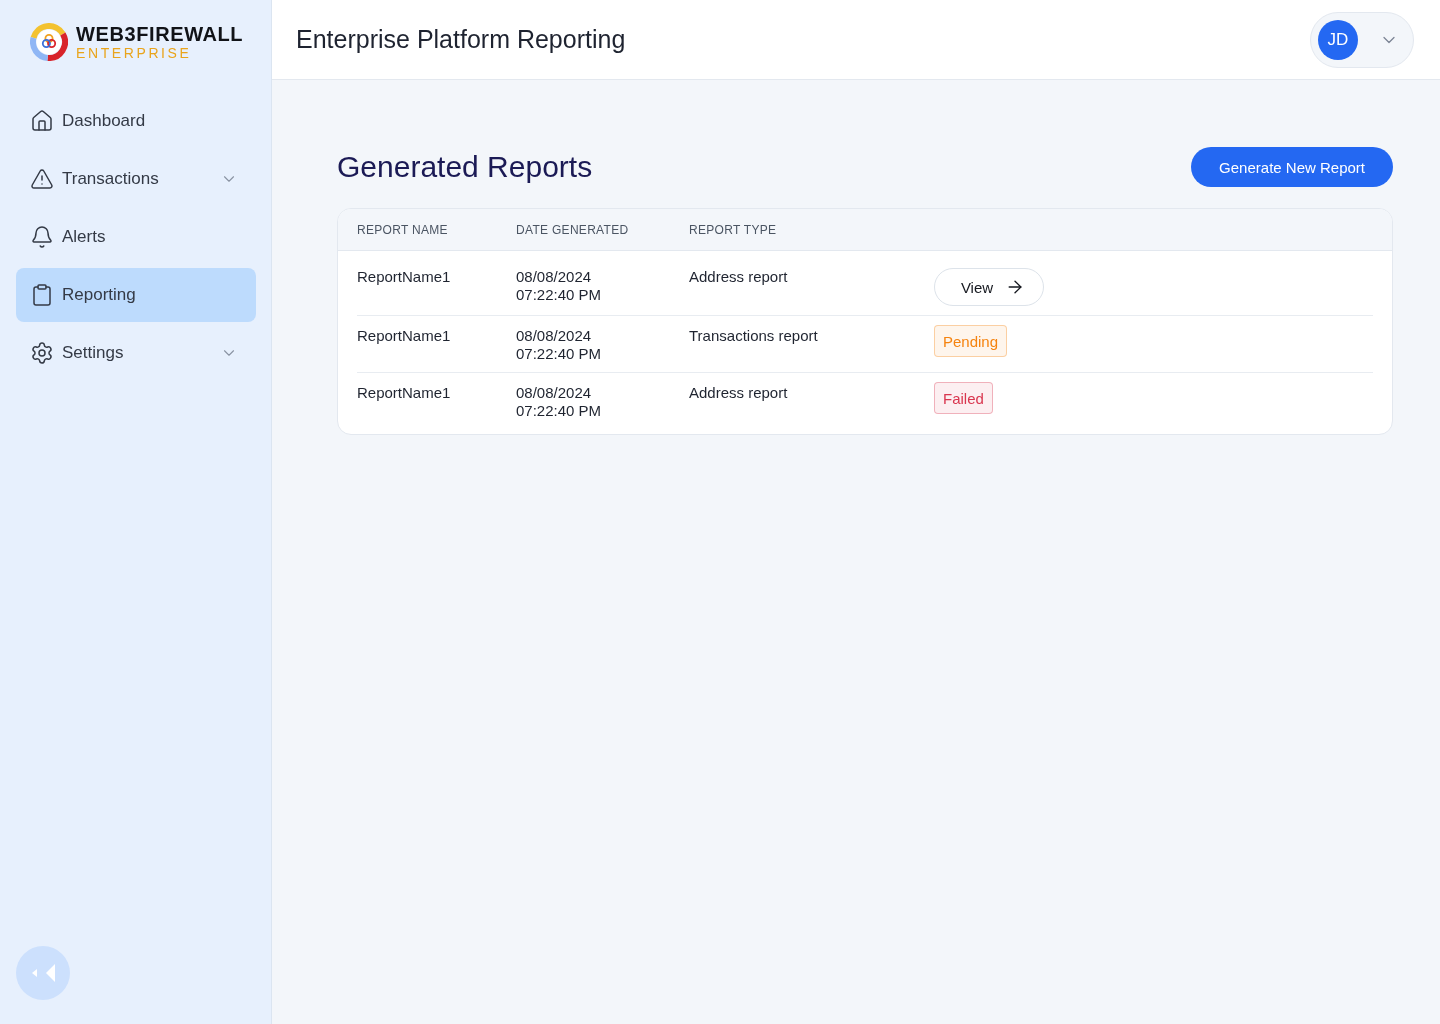  Describe the element at coordinates (989, 287) in the screenshot. I see `view-button: View` at that location.